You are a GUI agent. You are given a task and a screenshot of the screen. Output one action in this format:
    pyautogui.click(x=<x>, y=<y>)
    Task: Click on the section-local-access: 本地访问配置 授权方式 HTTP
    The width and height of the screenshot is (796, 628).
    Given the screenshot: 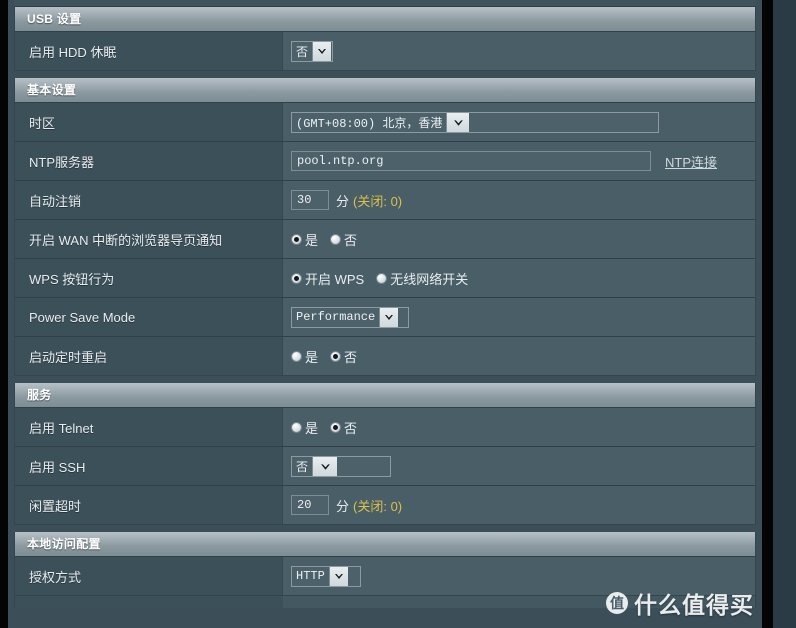 What is the action you would take?
    pyautogui.click(x=385, y=564)
    